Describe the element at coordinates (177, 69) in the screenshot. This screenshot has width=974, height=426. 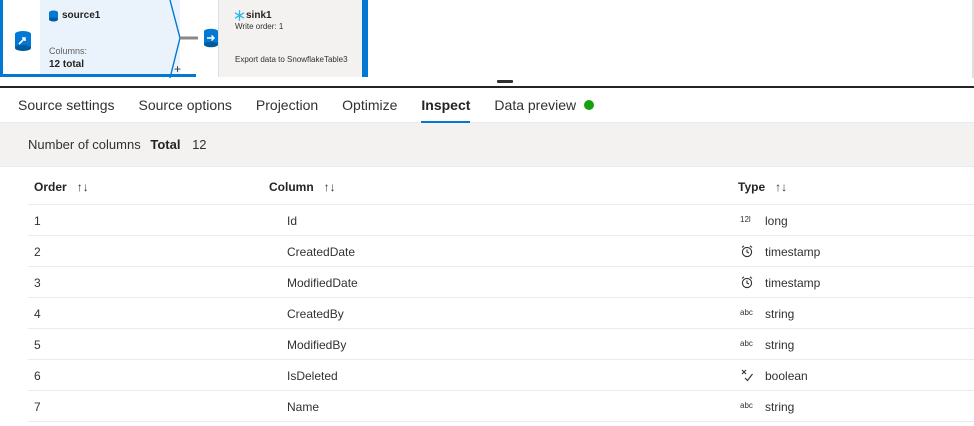
I see `add-transform-icon: +` at that location.